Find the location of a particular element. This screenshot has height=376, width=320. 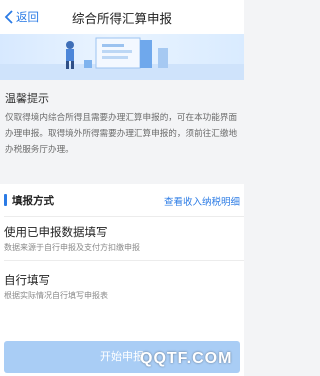

tips-title: 温馨提示 is located at coordinates (27, 98).